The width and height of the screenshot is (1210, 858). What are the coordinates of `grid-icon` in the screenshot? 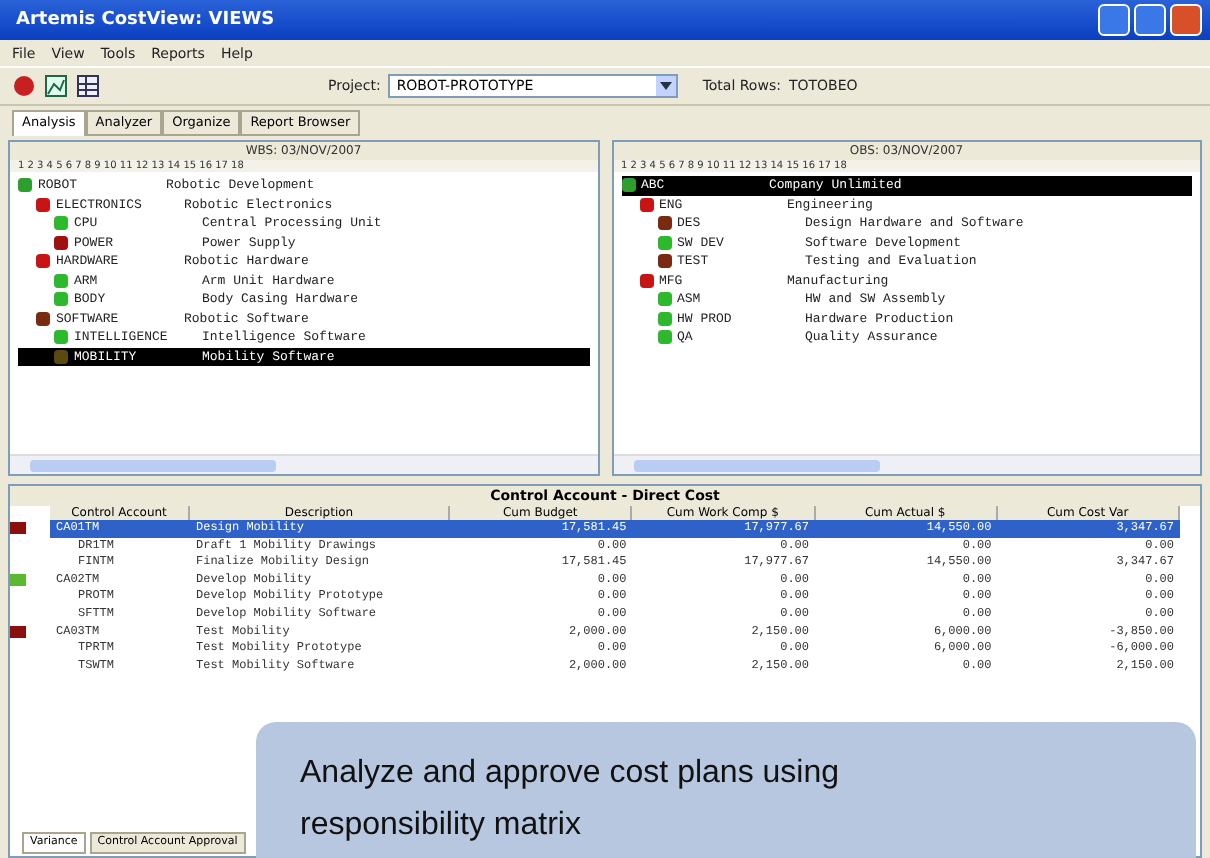 It's located at (88, 86).